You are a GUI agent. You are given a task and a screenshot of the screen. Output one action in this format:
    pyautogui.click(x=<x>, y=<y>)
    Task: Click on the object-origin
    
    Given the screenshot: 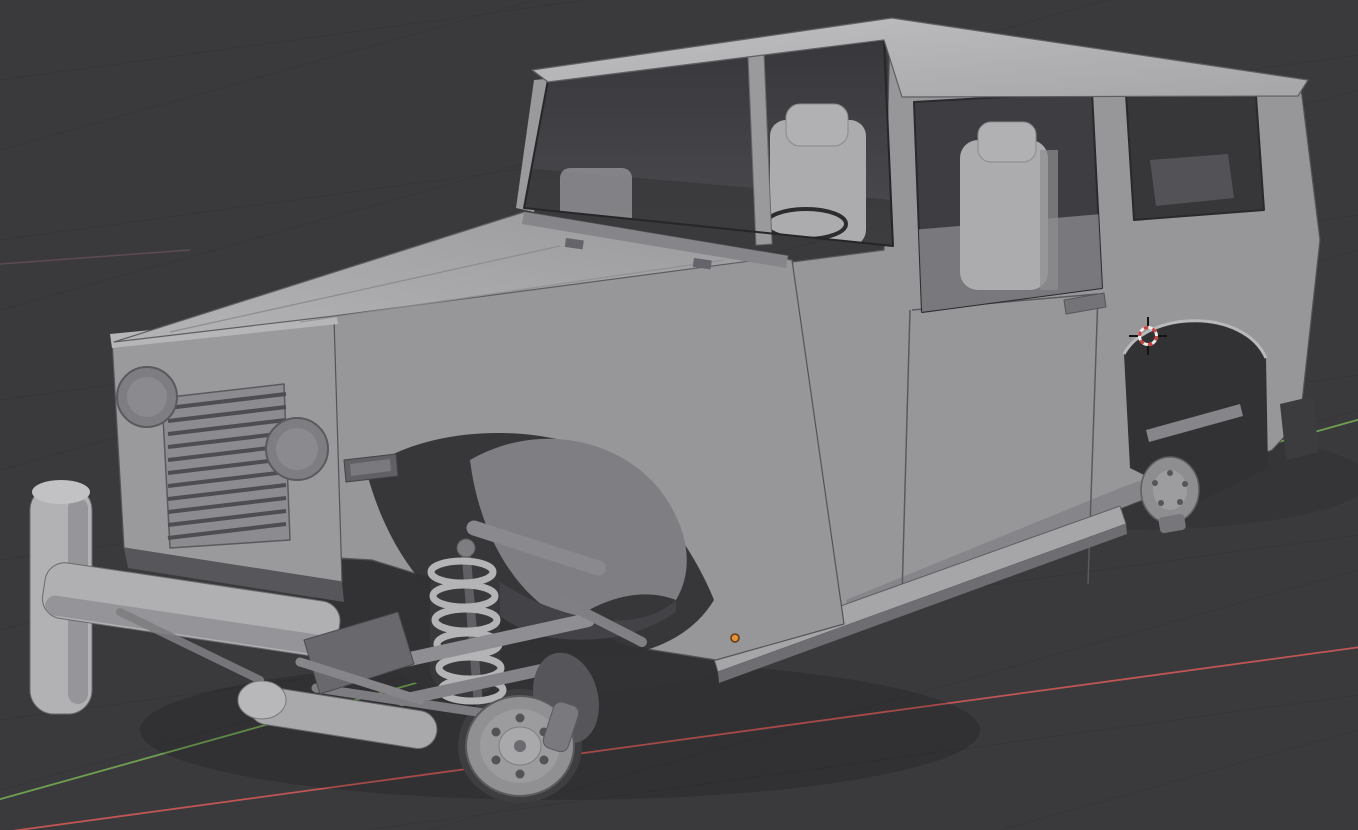 What is the action you would take?
    pyautogui.click(x=735, y=638)
    